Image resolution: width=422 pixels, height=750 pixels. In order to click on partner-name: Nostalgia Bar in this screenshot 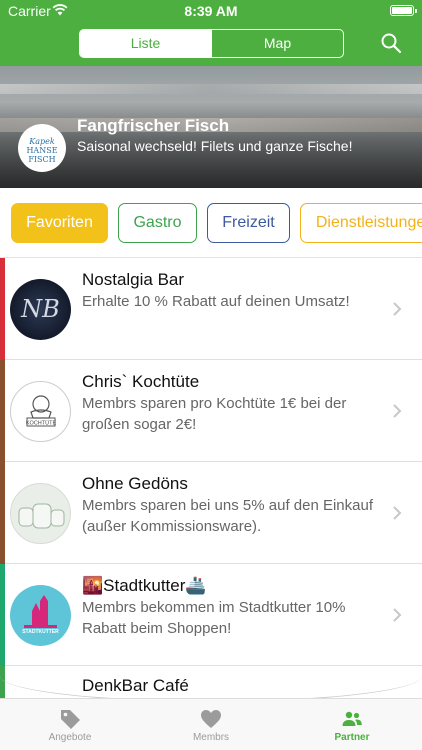, I will do `click(133, 279)`.